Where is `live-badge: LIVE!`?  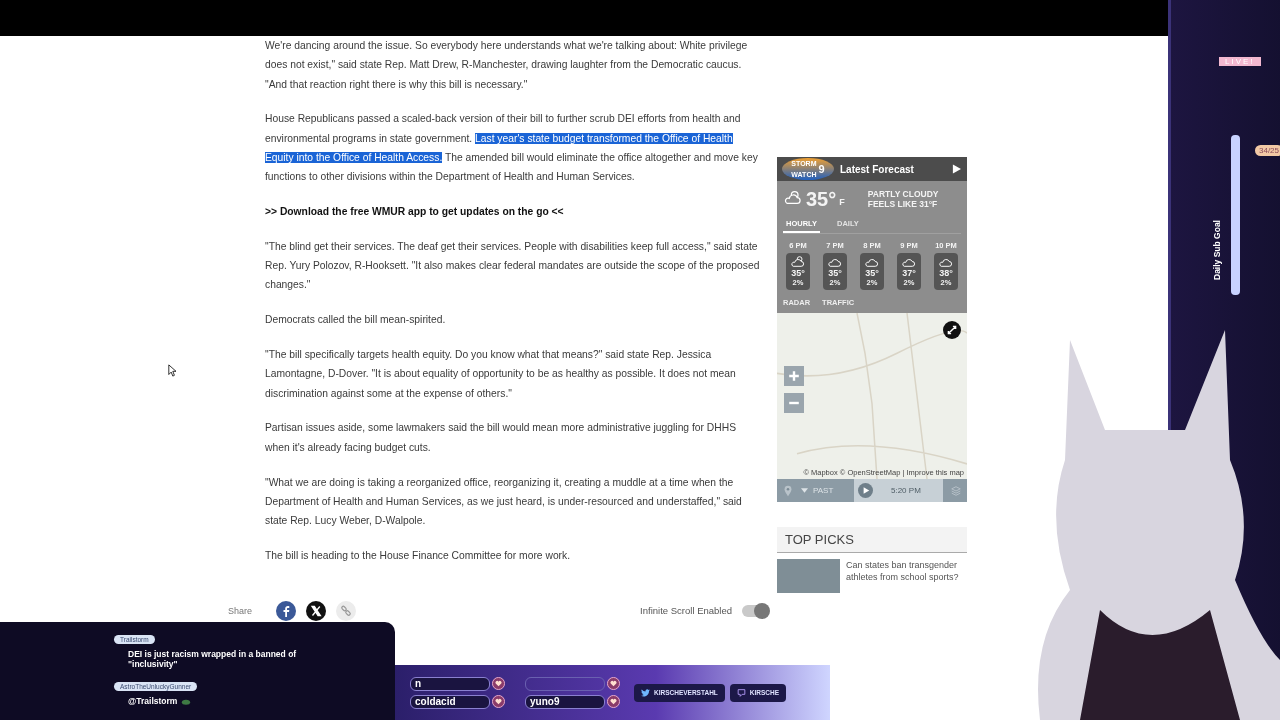 live-badge: LIVE! is located at coordinates (1240, 61).